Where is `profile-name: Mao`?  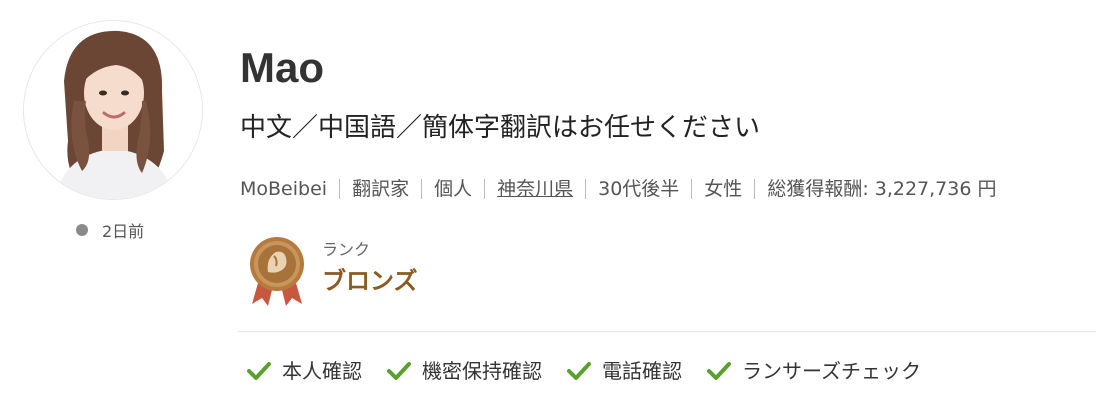
profile-name: Mao is located at coordinates (282, 67).